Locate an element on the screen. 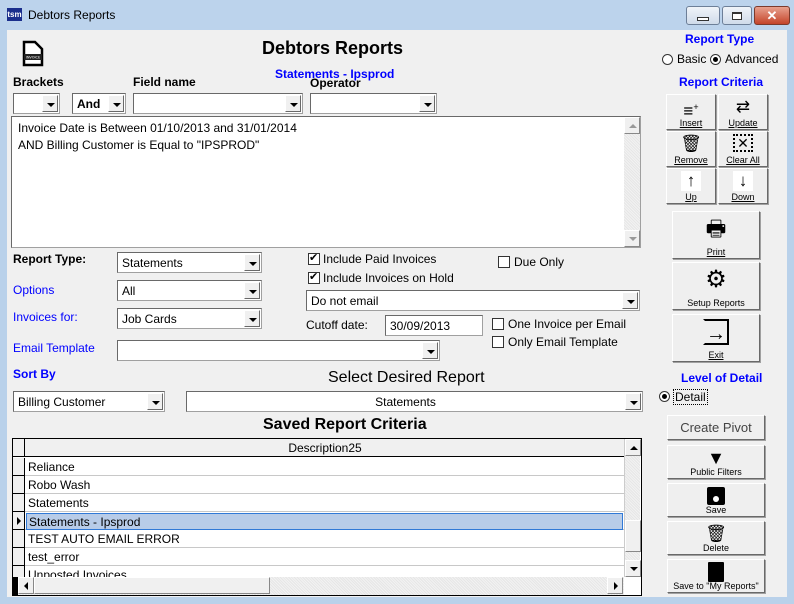  report-type-select: Statements is located at coordinates (189, 262).